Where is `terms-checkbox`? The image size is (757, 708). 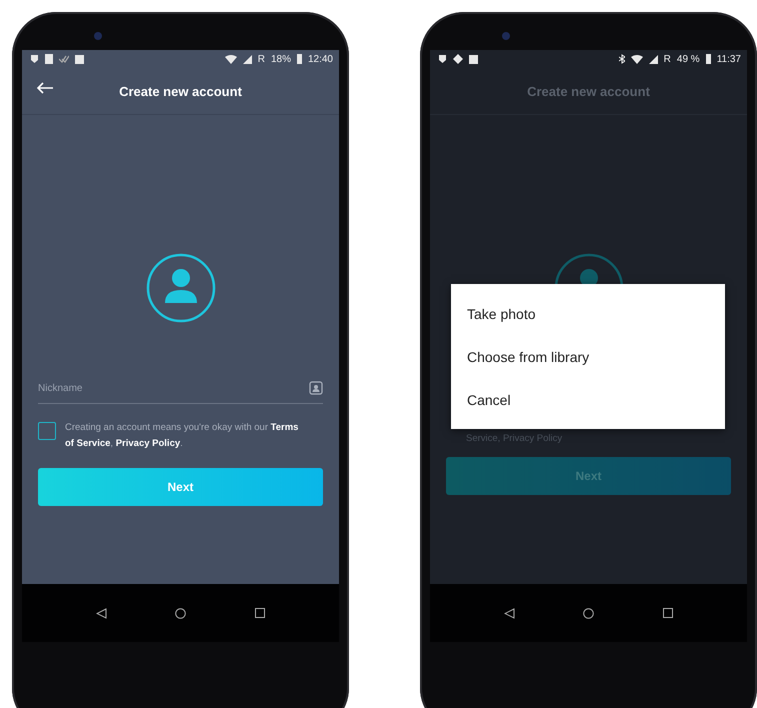 terms-checkbox is located at coordinates (47, 431).